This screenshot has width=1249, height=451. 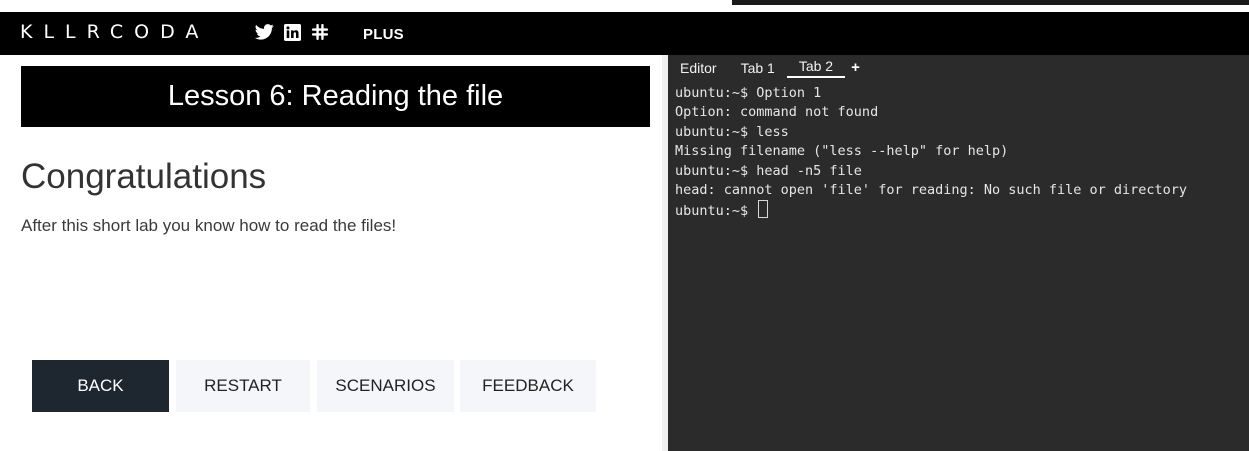 I want to click on tab-2: Tab 2, so click(x=816, y=68).